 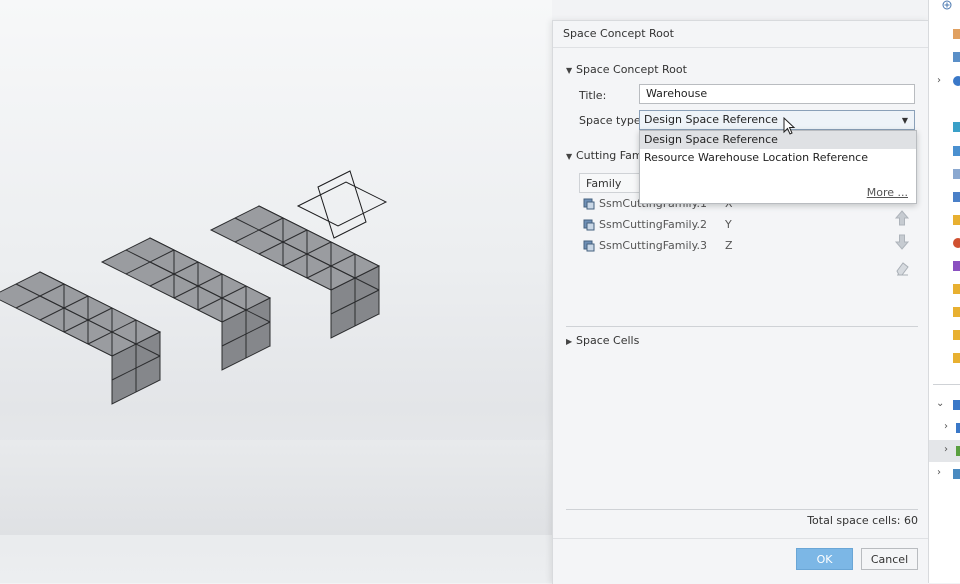 I want to click on family-column-header: Family, so click(x=611, y=183).